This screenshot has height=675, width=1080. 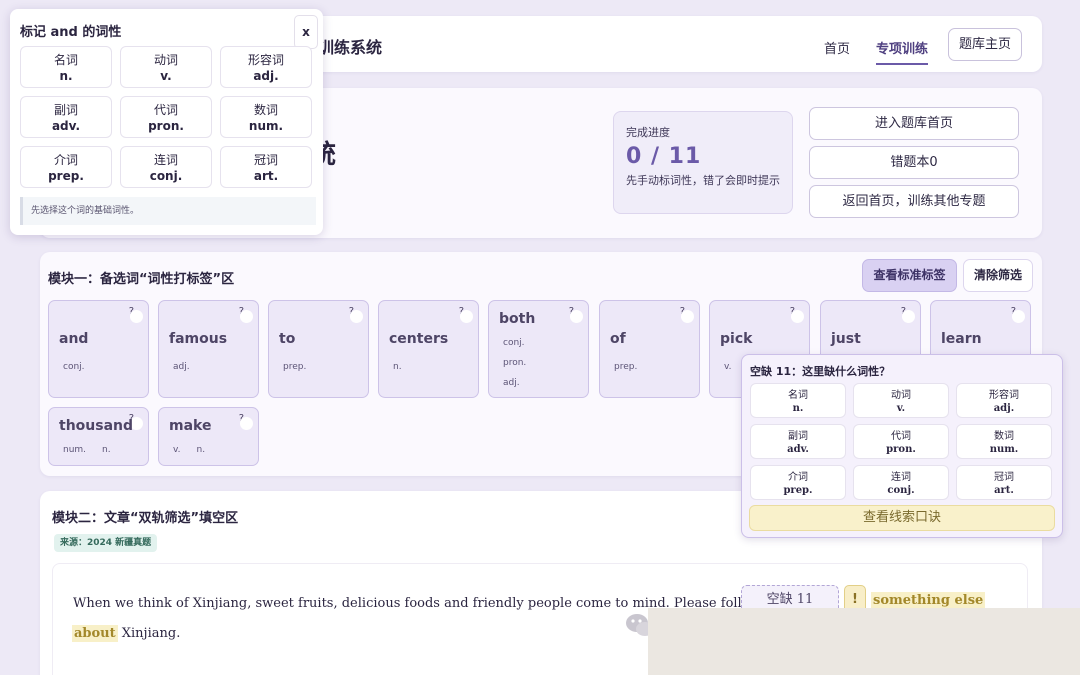 What do you see at coordinates (736, 339) in the screenshot?
I see `word-label: pick` at bounding box center [736, 339].